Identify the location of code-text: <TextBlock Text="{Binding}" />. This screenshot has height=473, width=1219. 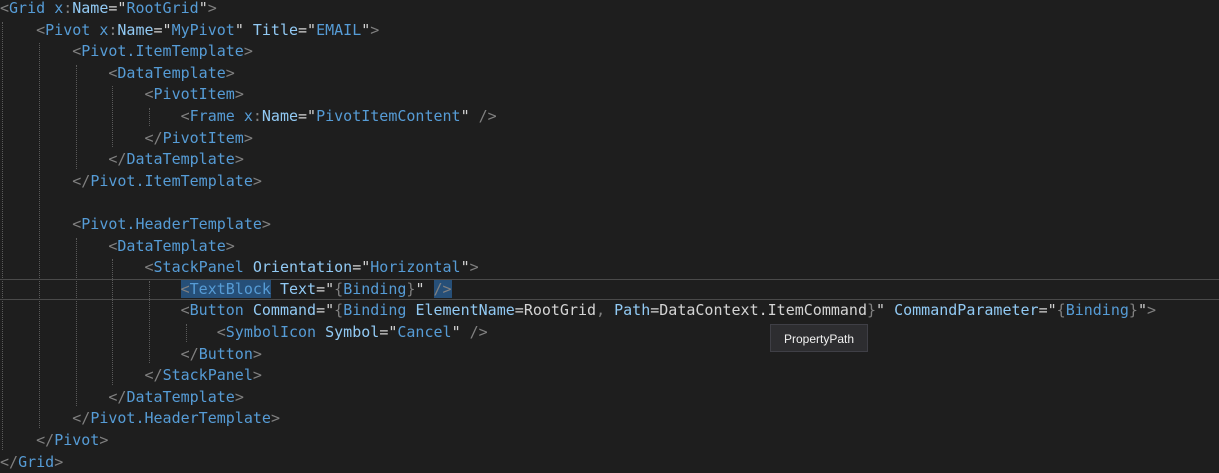
(226, 289).